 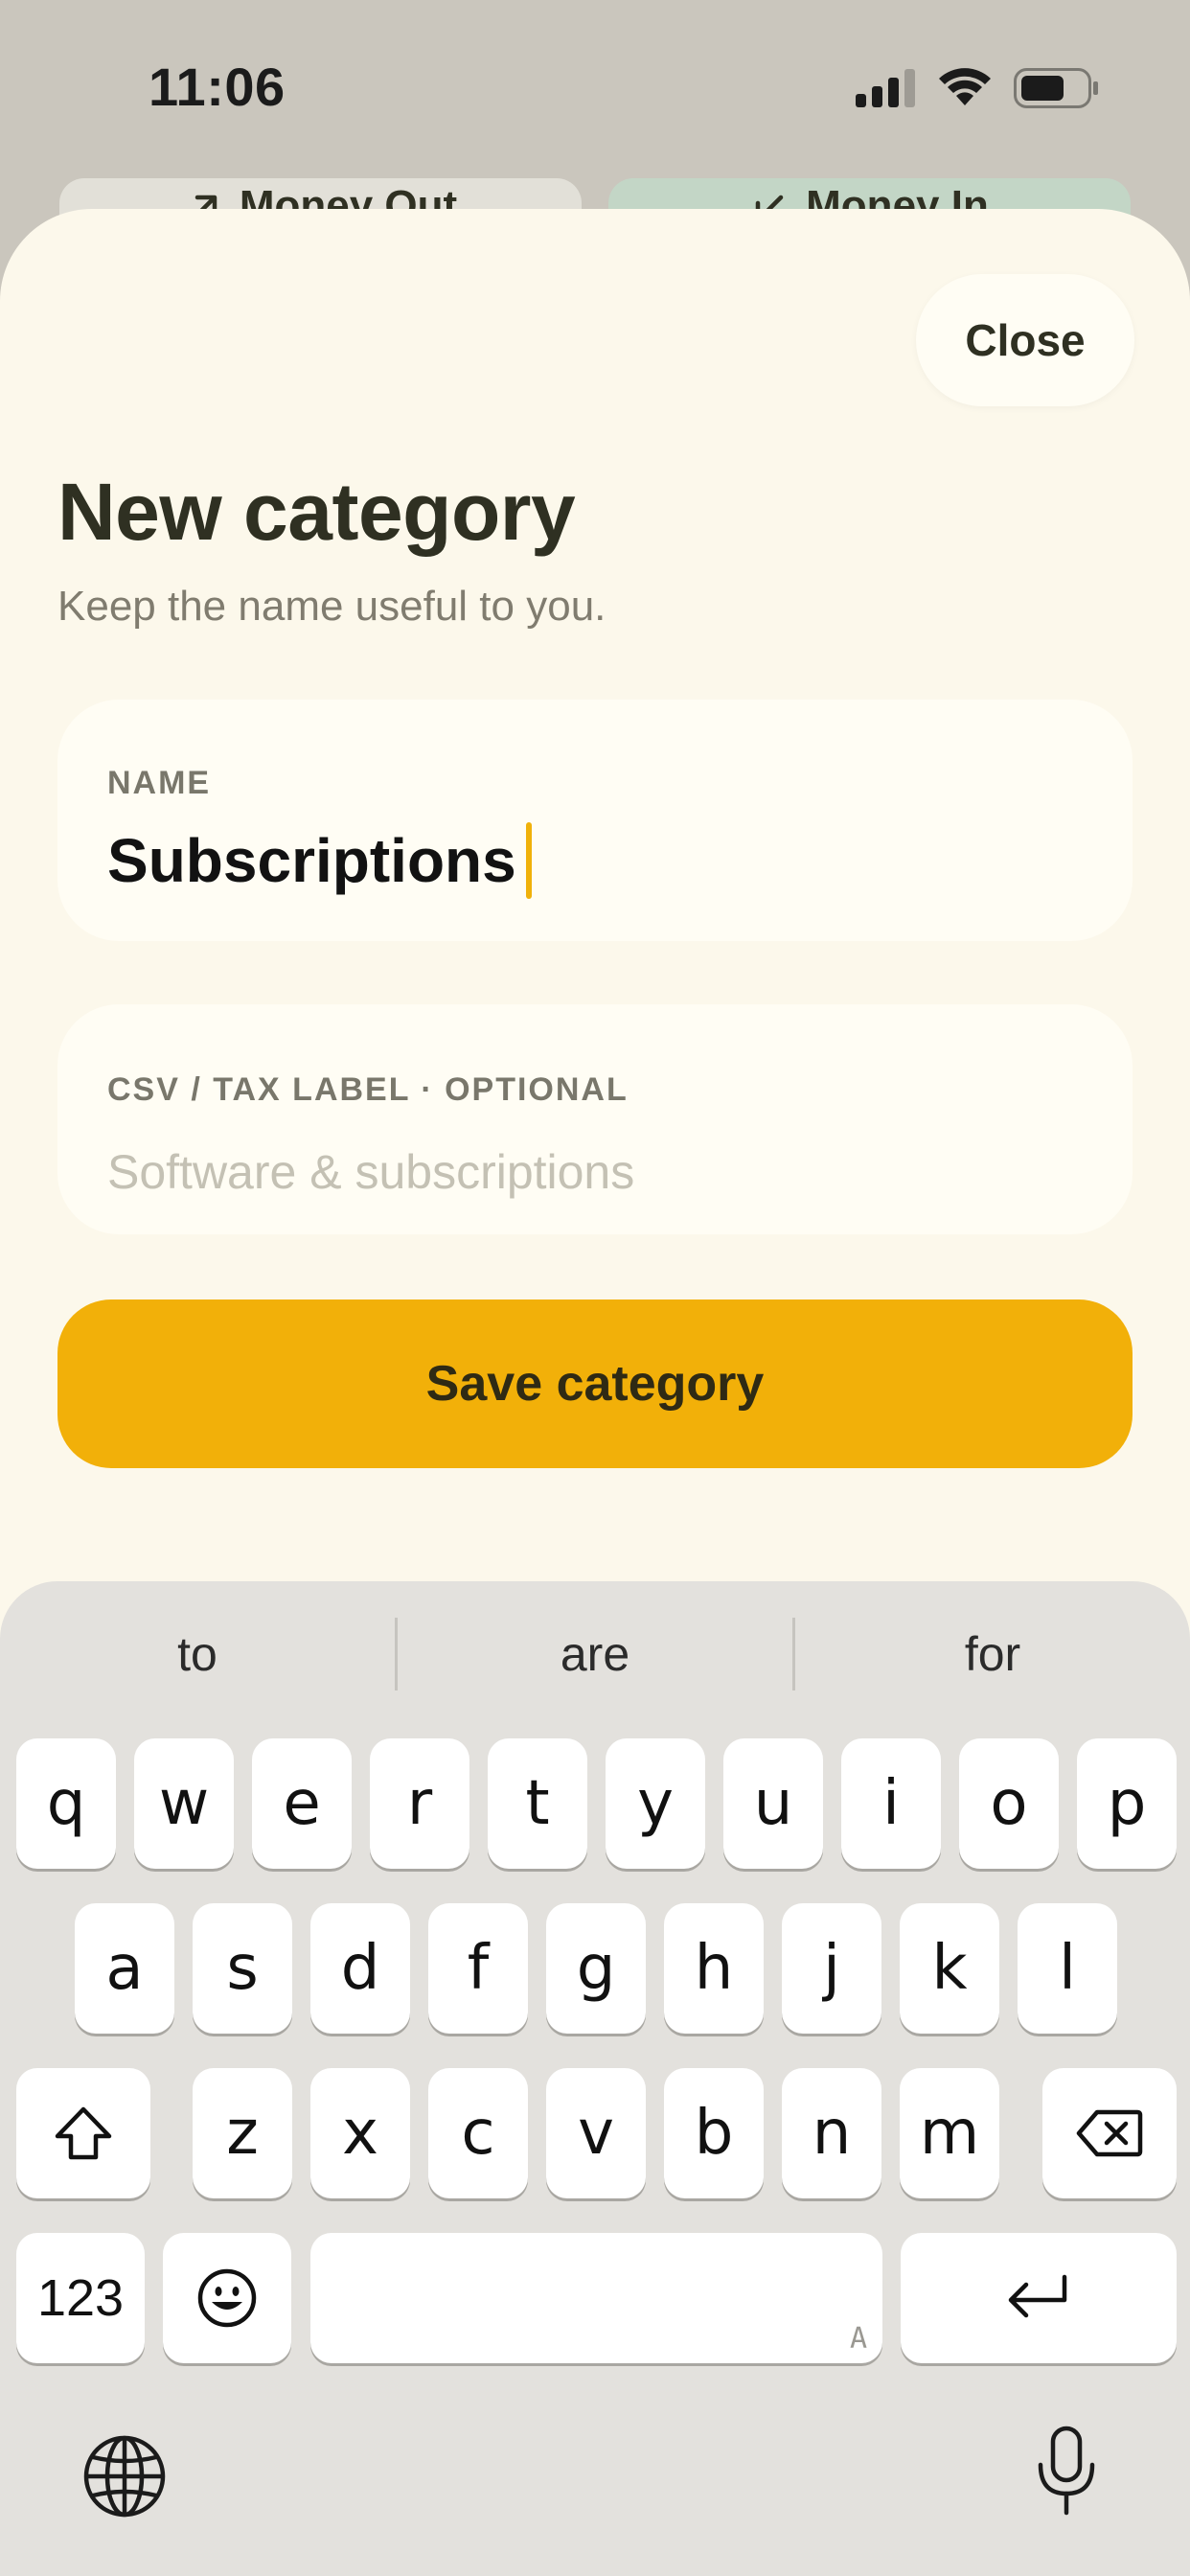 I want to click on save-category-button: Save category, so click(x=595, y=1384).